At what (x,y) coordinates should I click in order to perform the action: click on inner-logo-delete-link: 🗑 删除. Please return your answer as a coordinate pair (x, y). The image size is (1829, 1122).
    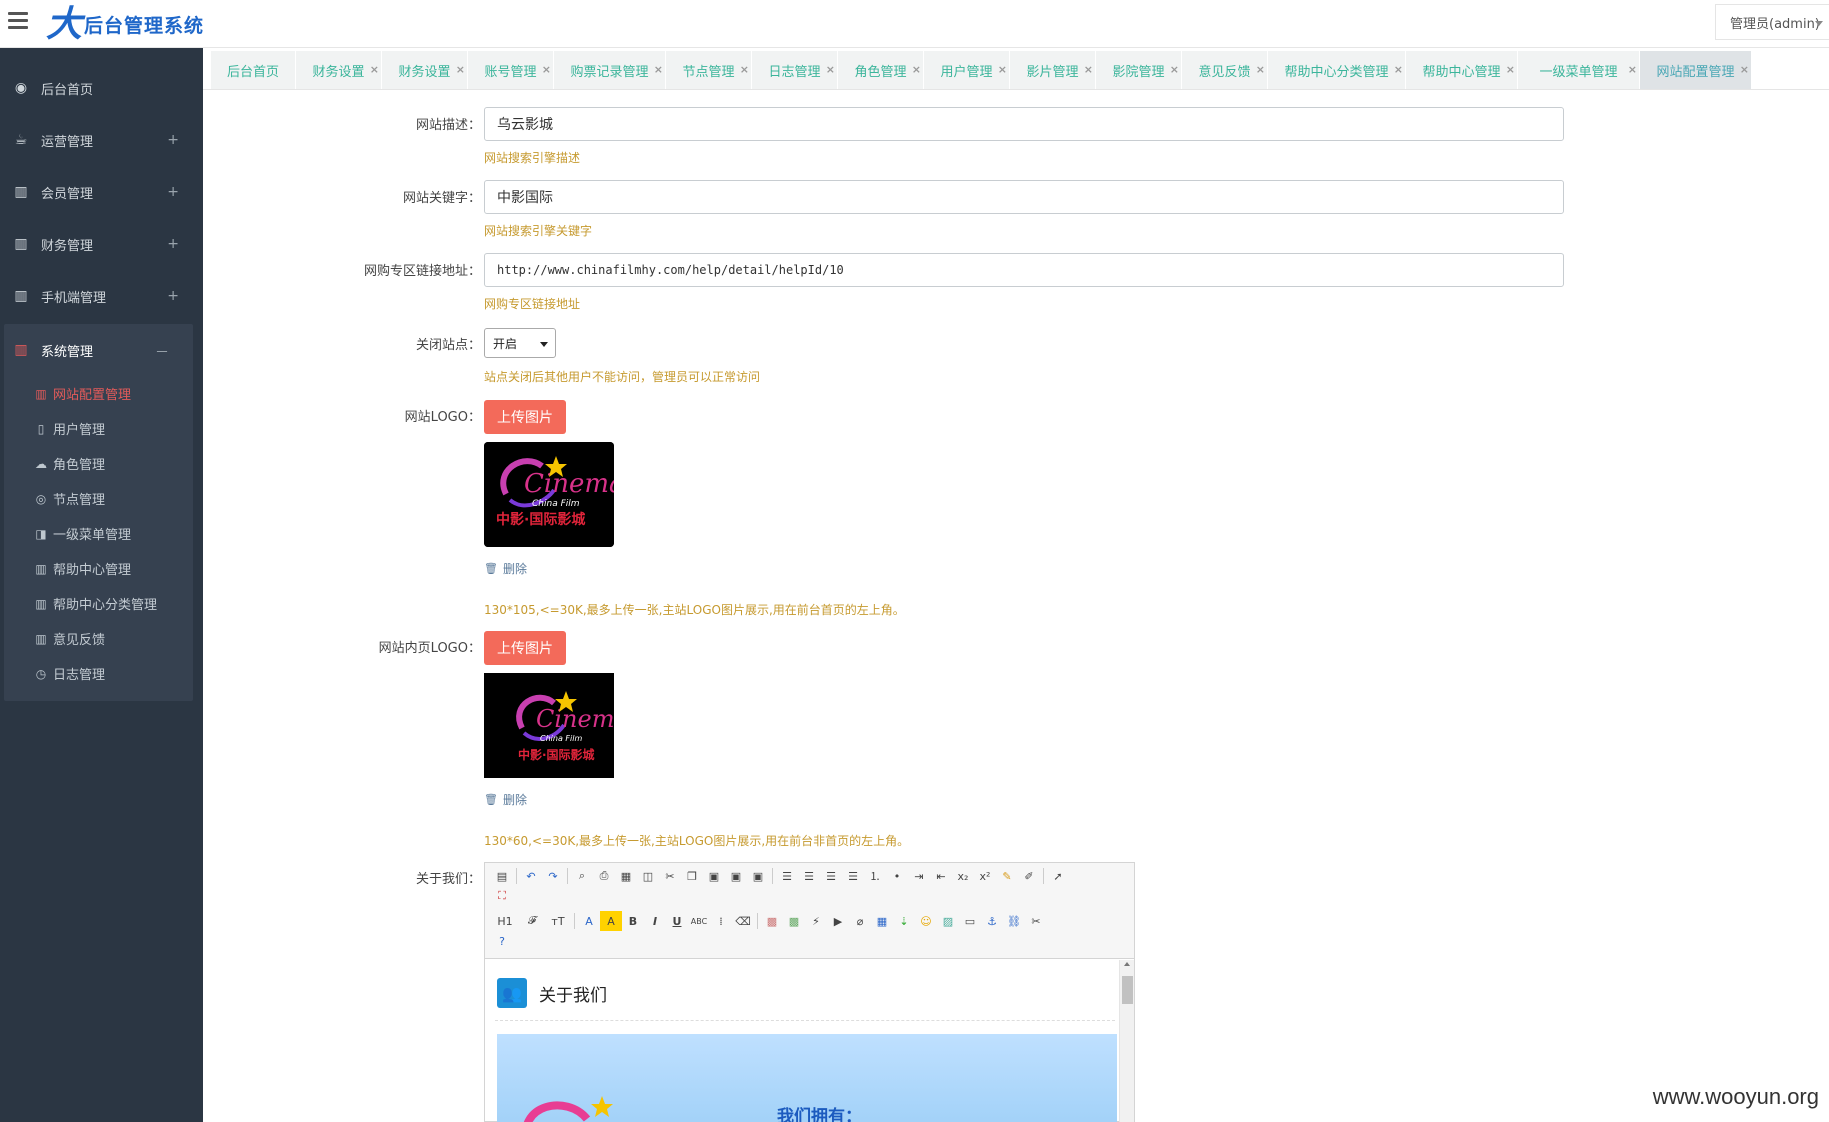
    Looking at the image, I should click on (505, 799).